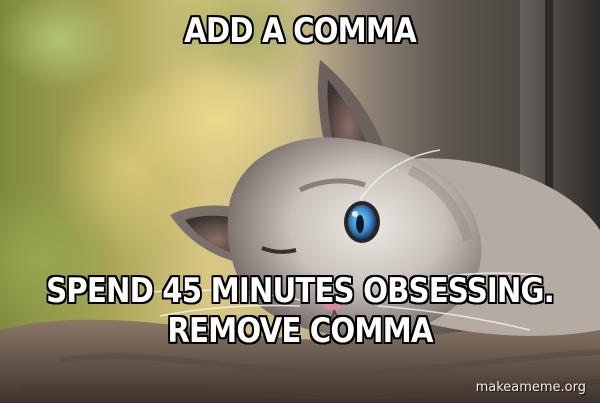 The height and width of the screenshot is (403, 600). What do you see at coordinates (300, 31) in the screenshot?
I see `meme-top-caption: ADD A COMMA` at bounding box center [300, 31].